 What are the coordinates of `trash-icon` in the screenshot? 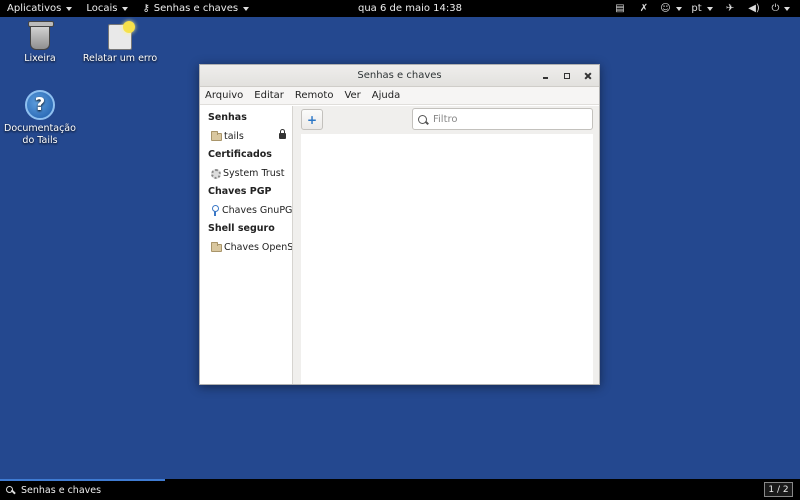 It's located at (41, 35).